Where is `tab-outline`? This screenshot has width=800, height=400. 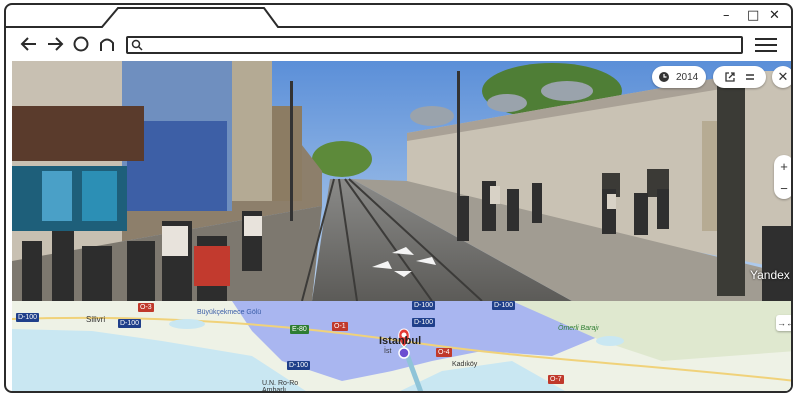
tab-outline is located at coordinates (398, 17).